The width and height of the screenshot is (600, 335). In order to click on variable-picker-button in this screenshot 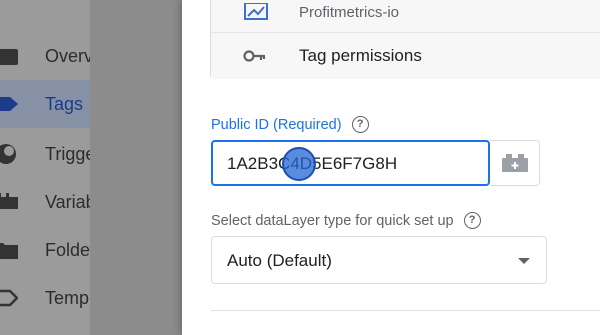, I will do `click(515, 163)`.